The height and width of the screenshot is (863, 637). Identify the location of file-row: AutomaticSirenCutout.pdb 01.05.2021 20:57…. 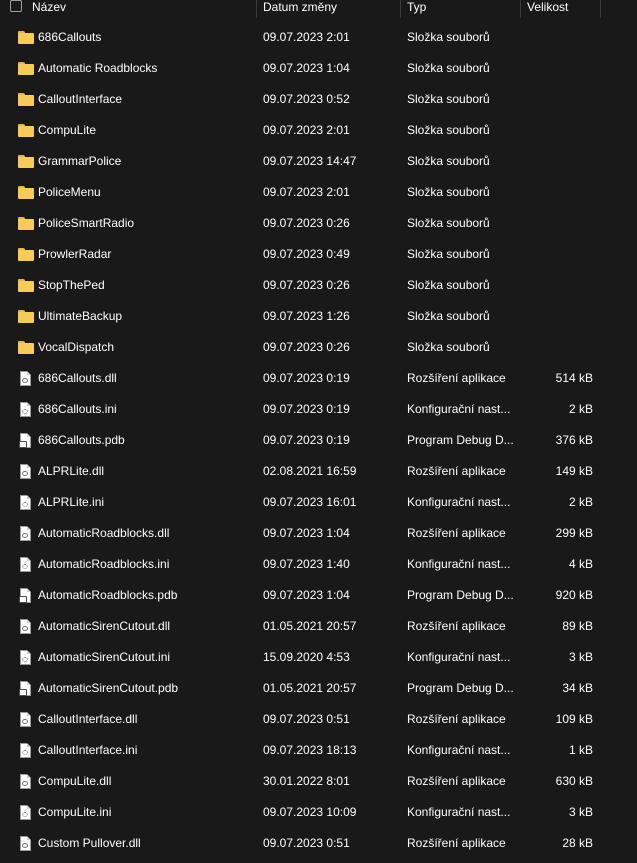
(318, 688).